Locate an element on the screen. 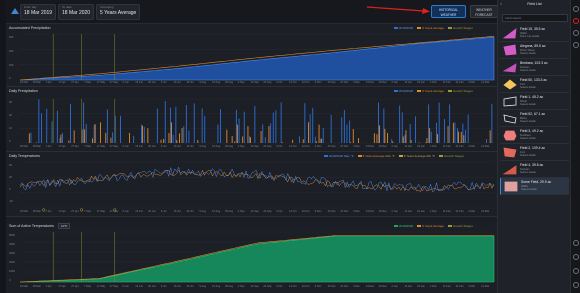  historical-weather-button: HISTORICAL WEATHER is located at coordinates (448, 11).